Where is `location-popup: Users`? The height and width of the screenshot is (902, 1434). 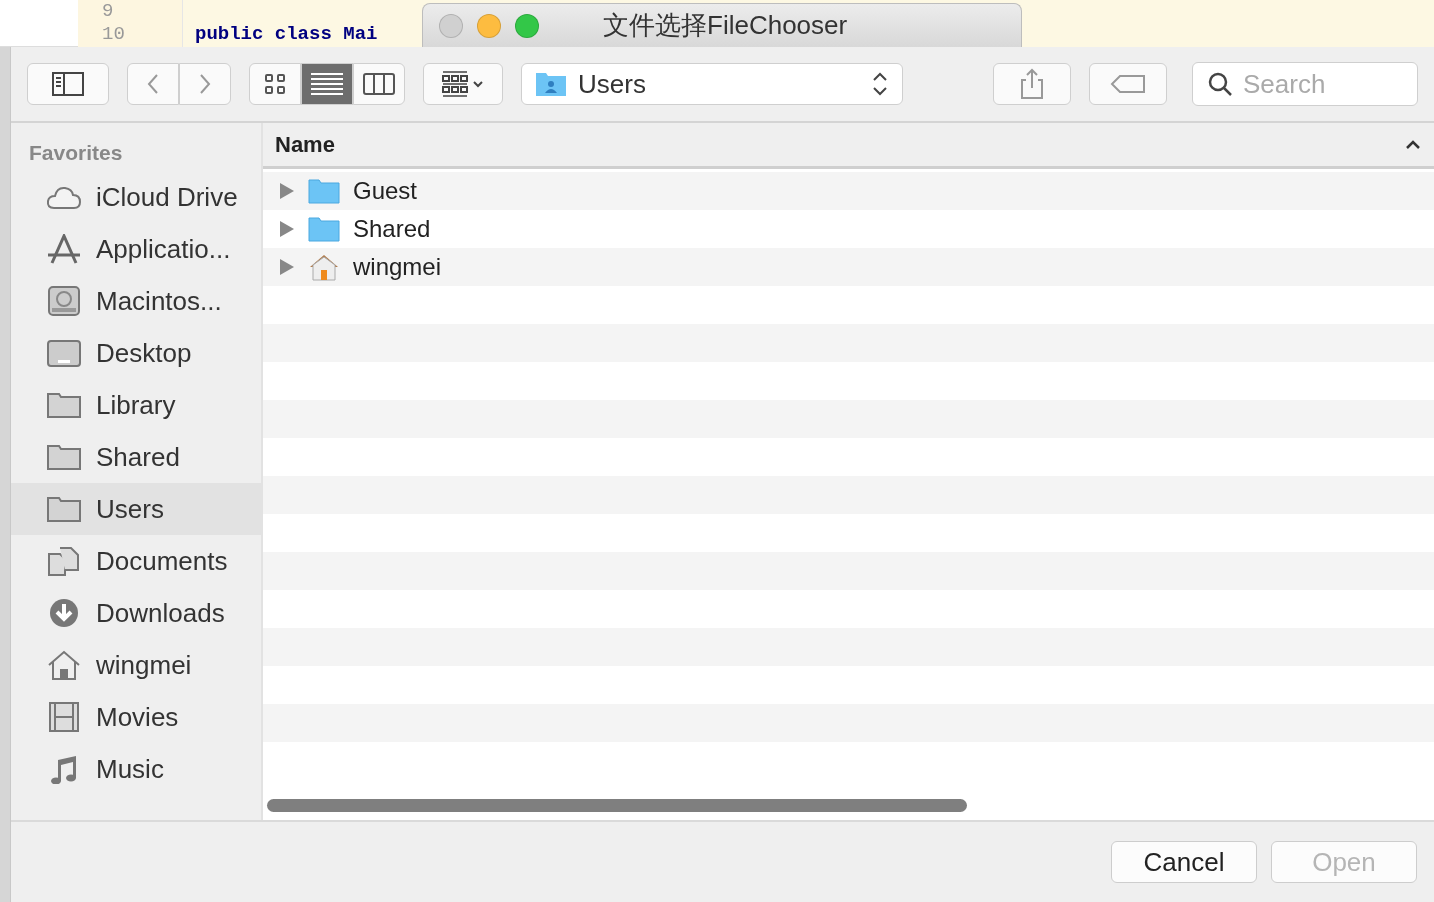 location-popup: Users is located at coordinates (712, 84).